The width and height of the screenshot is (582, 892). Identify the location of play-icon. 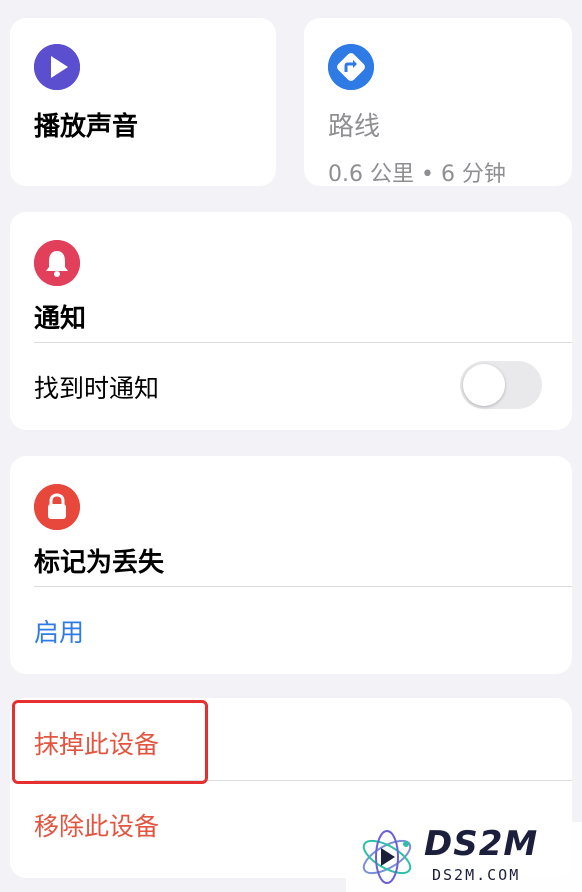
(57, 67).